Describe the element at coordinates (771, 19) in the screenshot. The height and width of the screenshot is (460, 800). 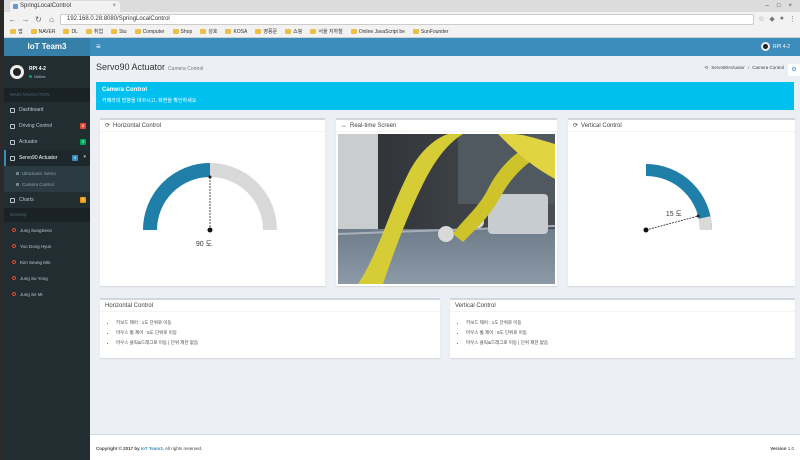
I see `extension-icon: ◆` at that location.